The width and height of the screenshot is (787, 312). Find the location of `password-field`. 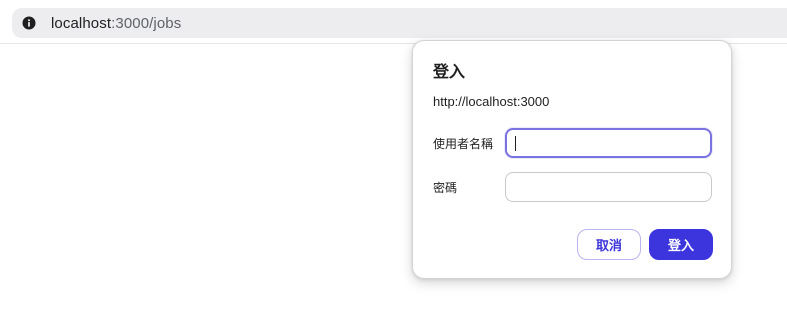

password-field is located at coordinates (608, 187).